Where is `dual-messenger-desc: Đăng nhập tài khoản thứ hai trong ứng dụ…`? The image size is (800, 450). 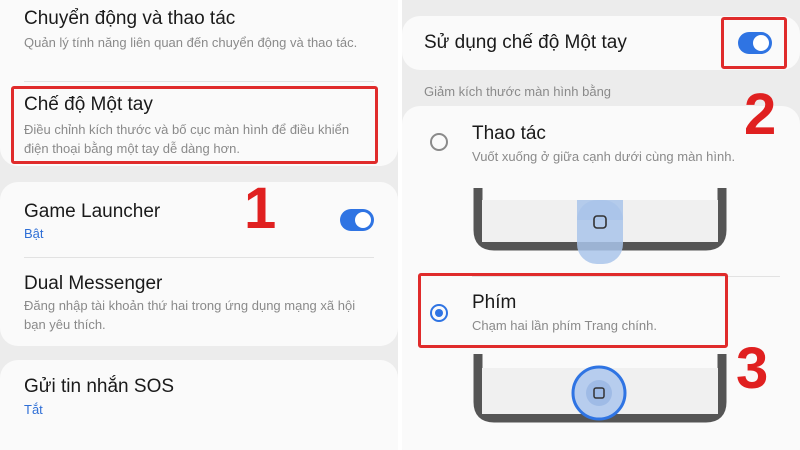 dual-messenger-desc: Đăng nhập tài khoản thứ hai trong ứng dụ… is located at coordinates (190, 315).